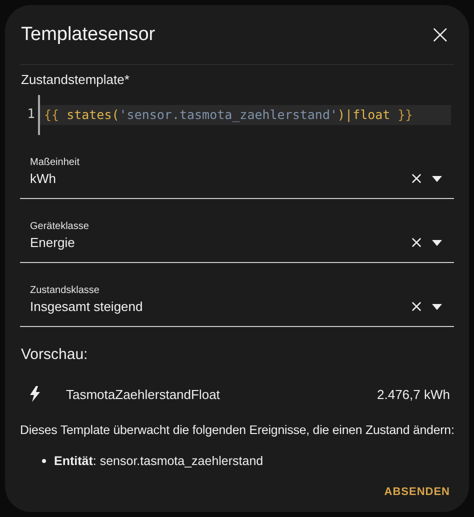 This screenshot has width=474, height=517. Describe the element at coordinates (237, 231) in the screenshot. I see `select-field: Geräteklasse Energie` at that location.